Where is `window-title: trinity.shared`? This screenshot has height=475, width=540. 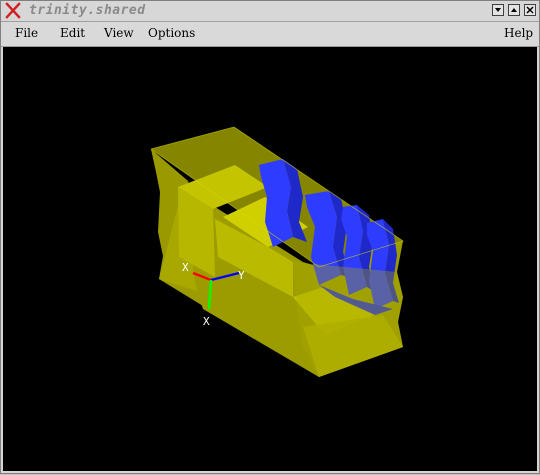
window-title: trinity.shared is located at coordinates (87, 10).